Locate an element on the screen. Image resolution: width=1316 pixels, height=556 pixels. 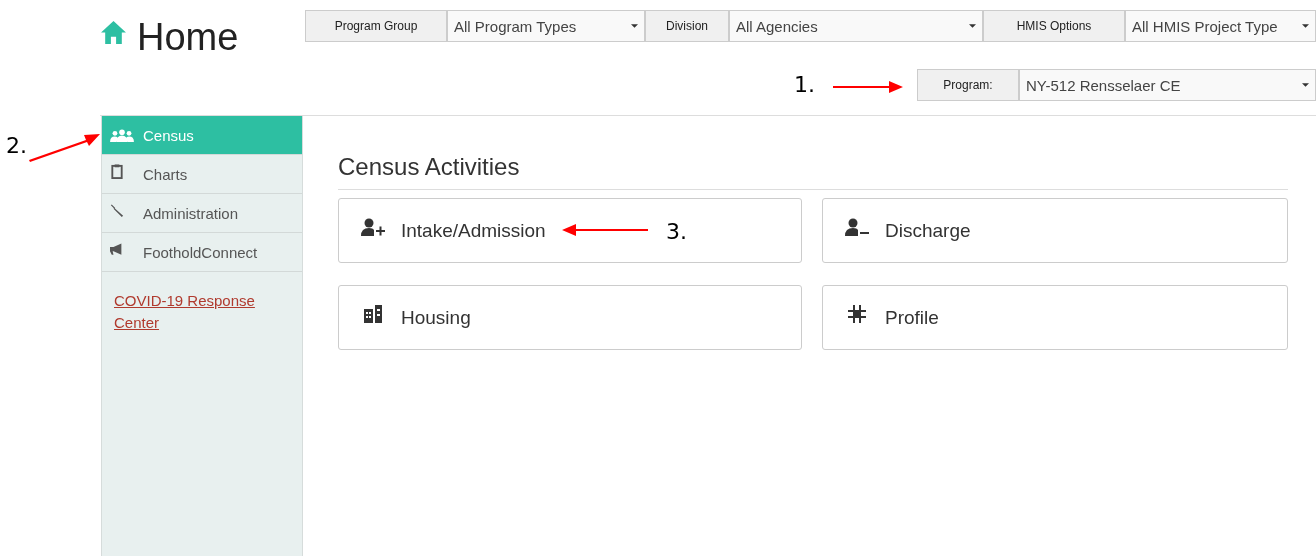
building-icon is located at coordinates (373, 313).